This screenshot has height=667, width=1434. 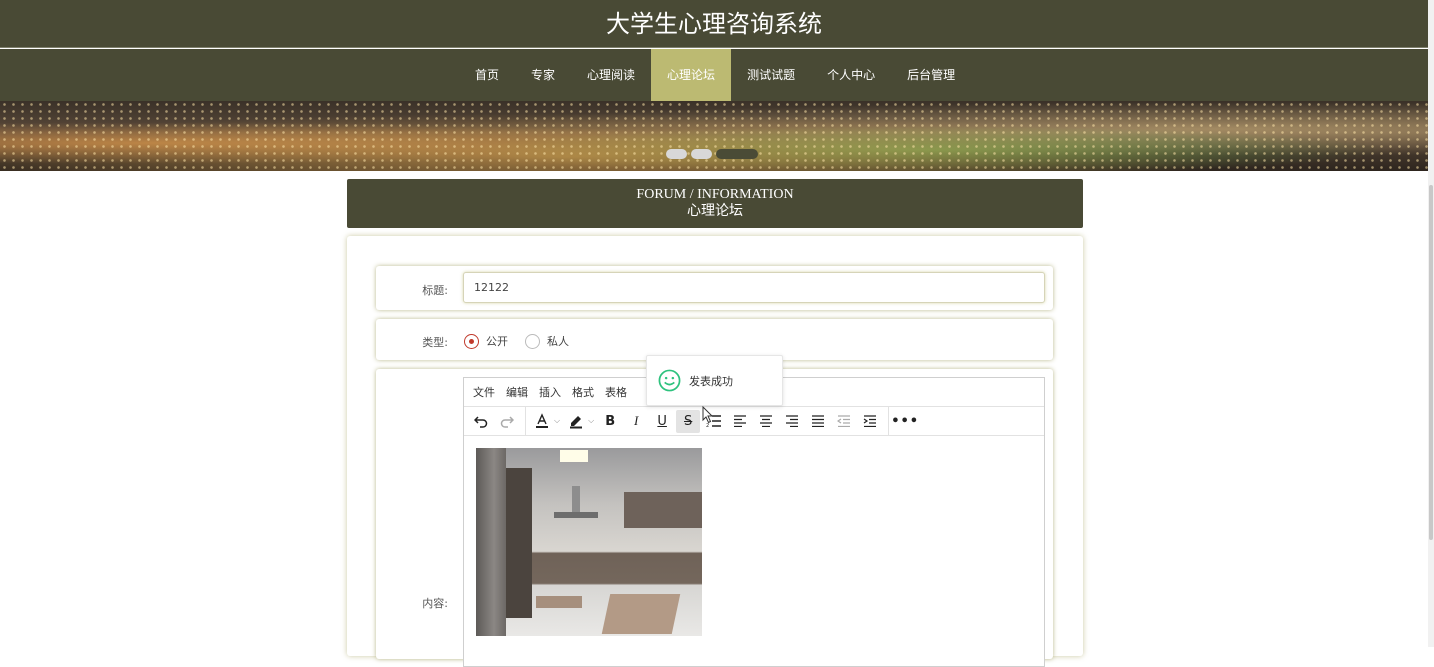 What do you see at coordinates (576, 500) in the screenshot?
I see `kitchen-hood-pipe` at bounding box center [576, 500].